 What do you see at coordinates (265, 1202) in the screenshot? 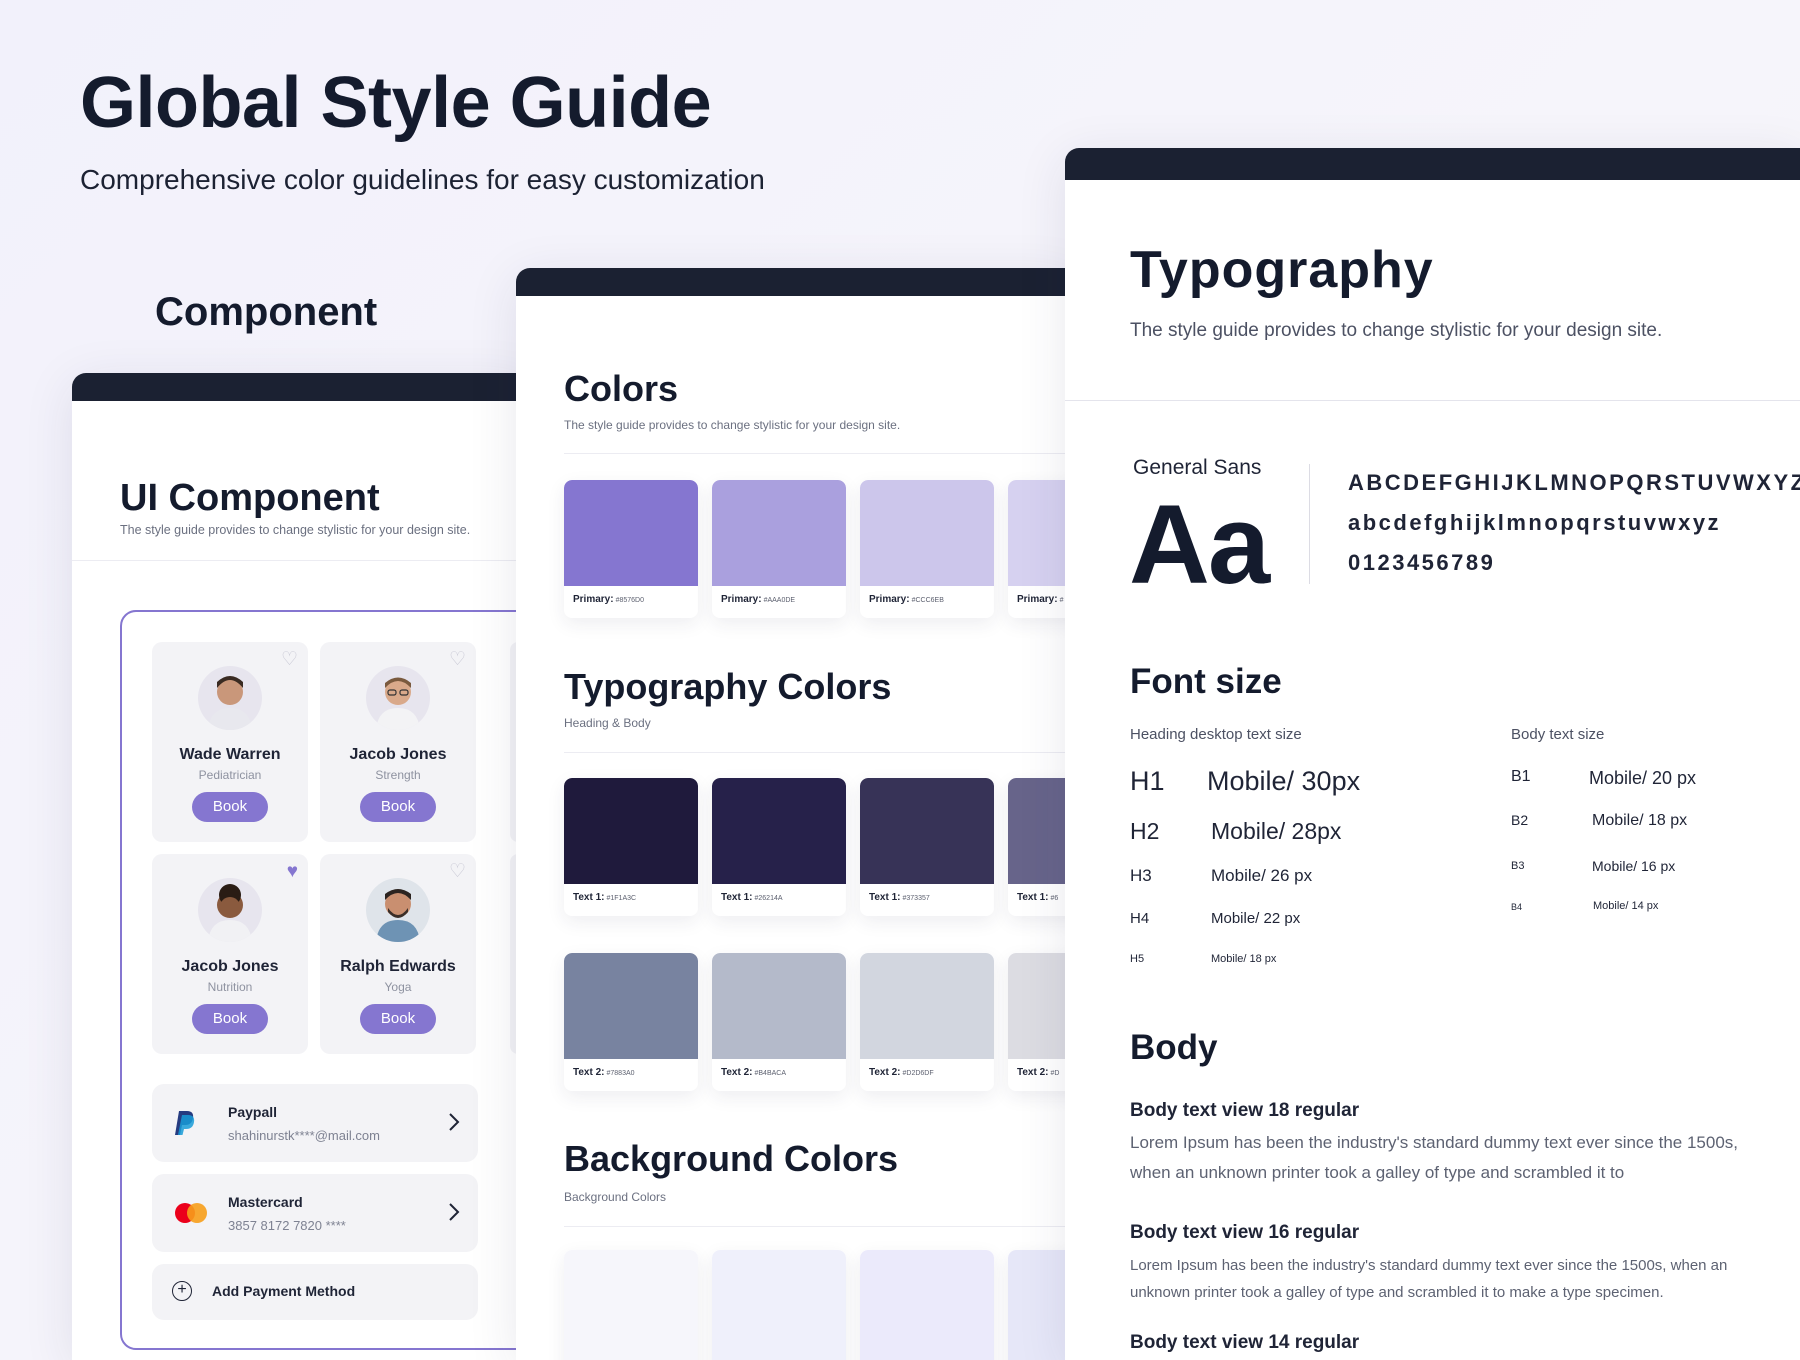
I see `payment-name: Mastercard` at bounding box center [265, 1202].